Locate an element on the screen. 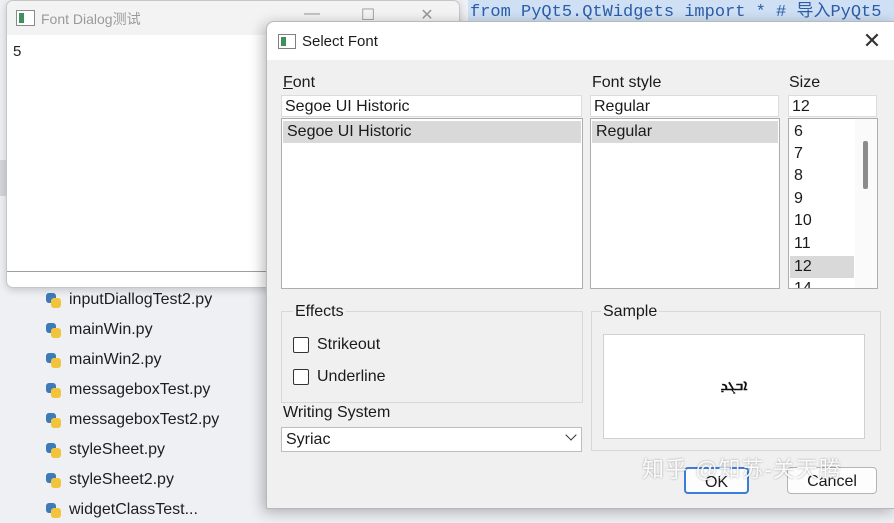 This screenshot has width=894, height=523. file-name: mainWin2.py is located at coordinates (115, 359).